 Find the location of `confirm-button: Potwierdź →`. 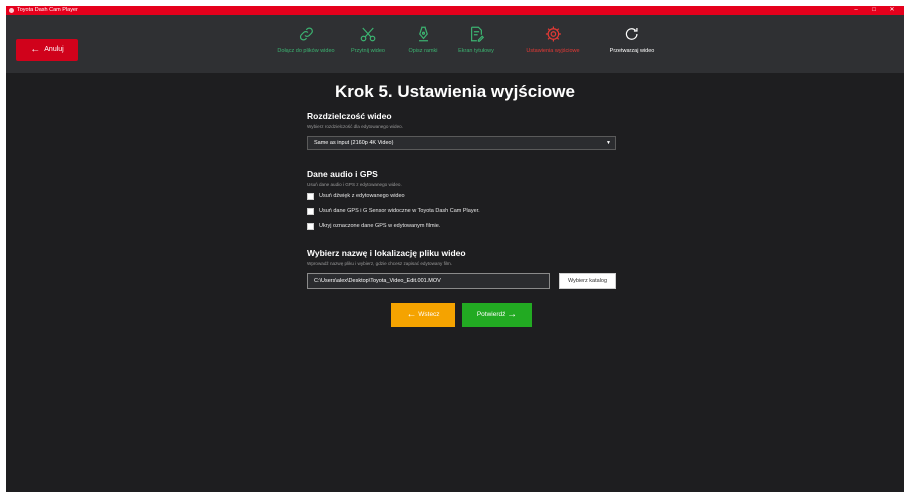

confirm-button: Potwierdź → is located at coordinates (497, 315).